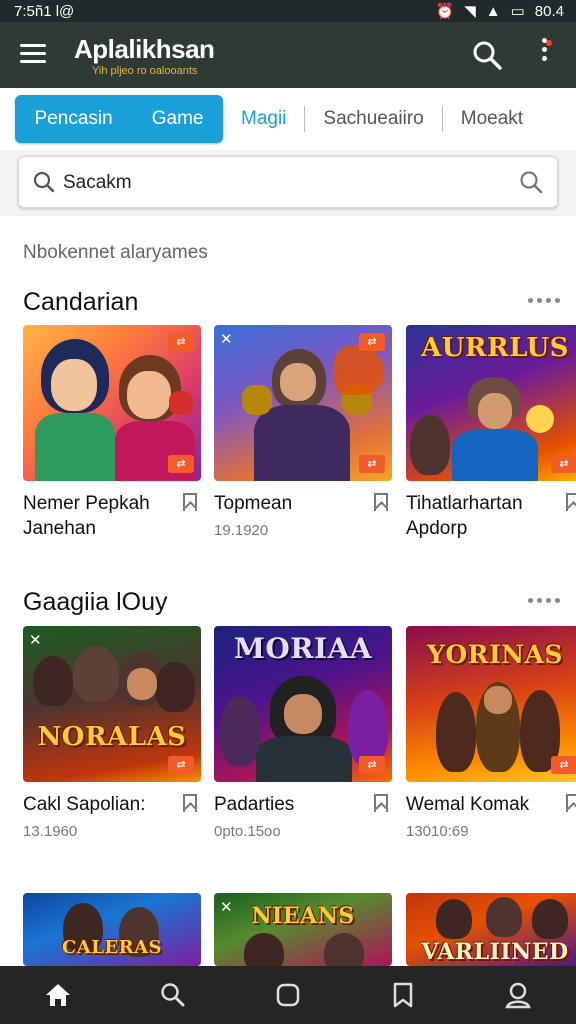  Describe the element at coordinates (115, 252) in the screenshot. I see `section-caption: Nbokennet alaryames` at that location.